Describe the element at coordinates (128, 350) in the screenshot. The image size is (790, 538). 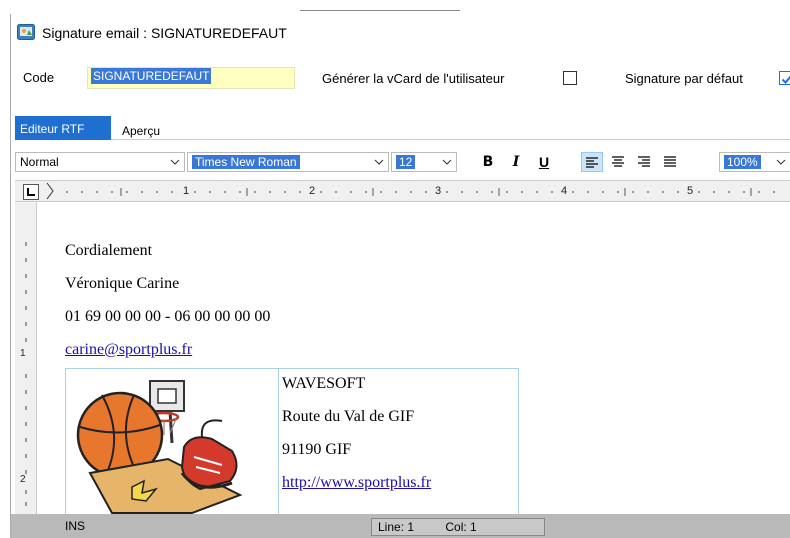
I see `email-link: carine@sportplus.fr` at that location.